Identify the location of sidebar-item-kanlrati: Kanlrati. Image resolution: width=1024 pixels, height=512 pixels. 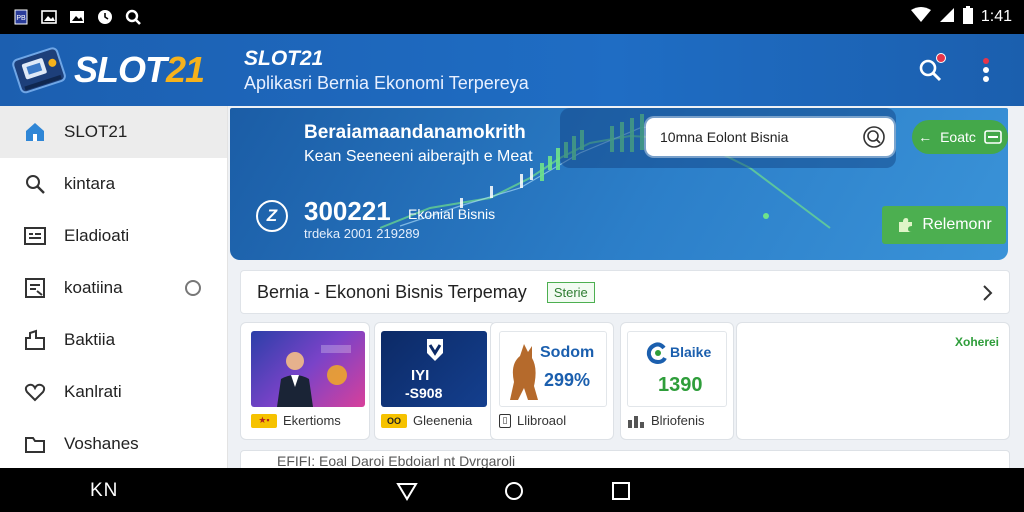
(113, 392).